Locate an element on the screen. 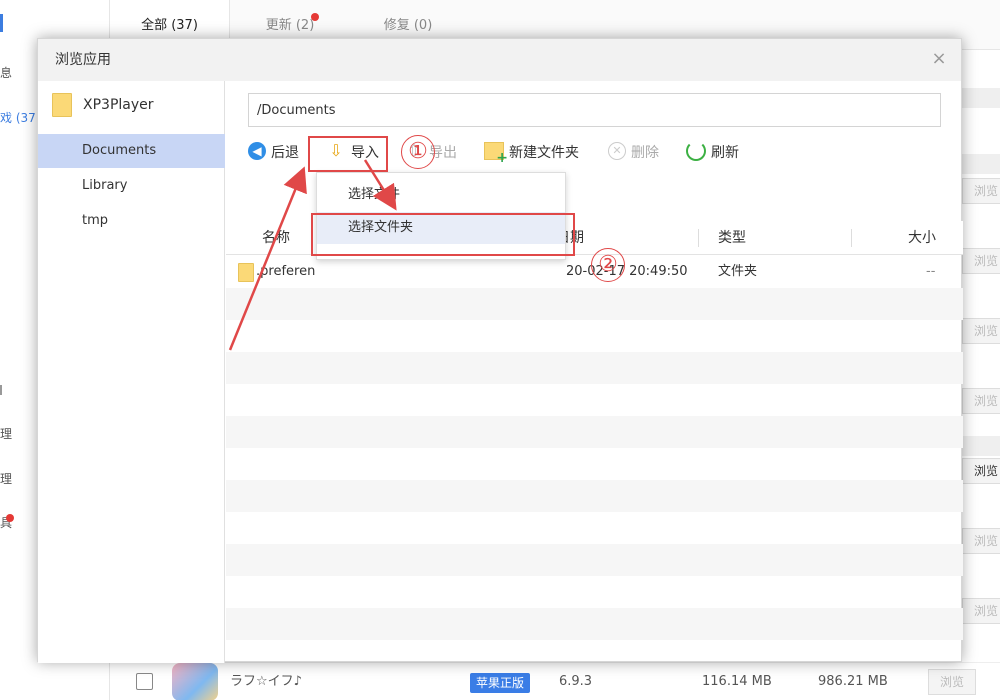 The width and height of the screenshot is (1000, 700). tree-root-label: XP3Player is located at coordinates (118, 105).